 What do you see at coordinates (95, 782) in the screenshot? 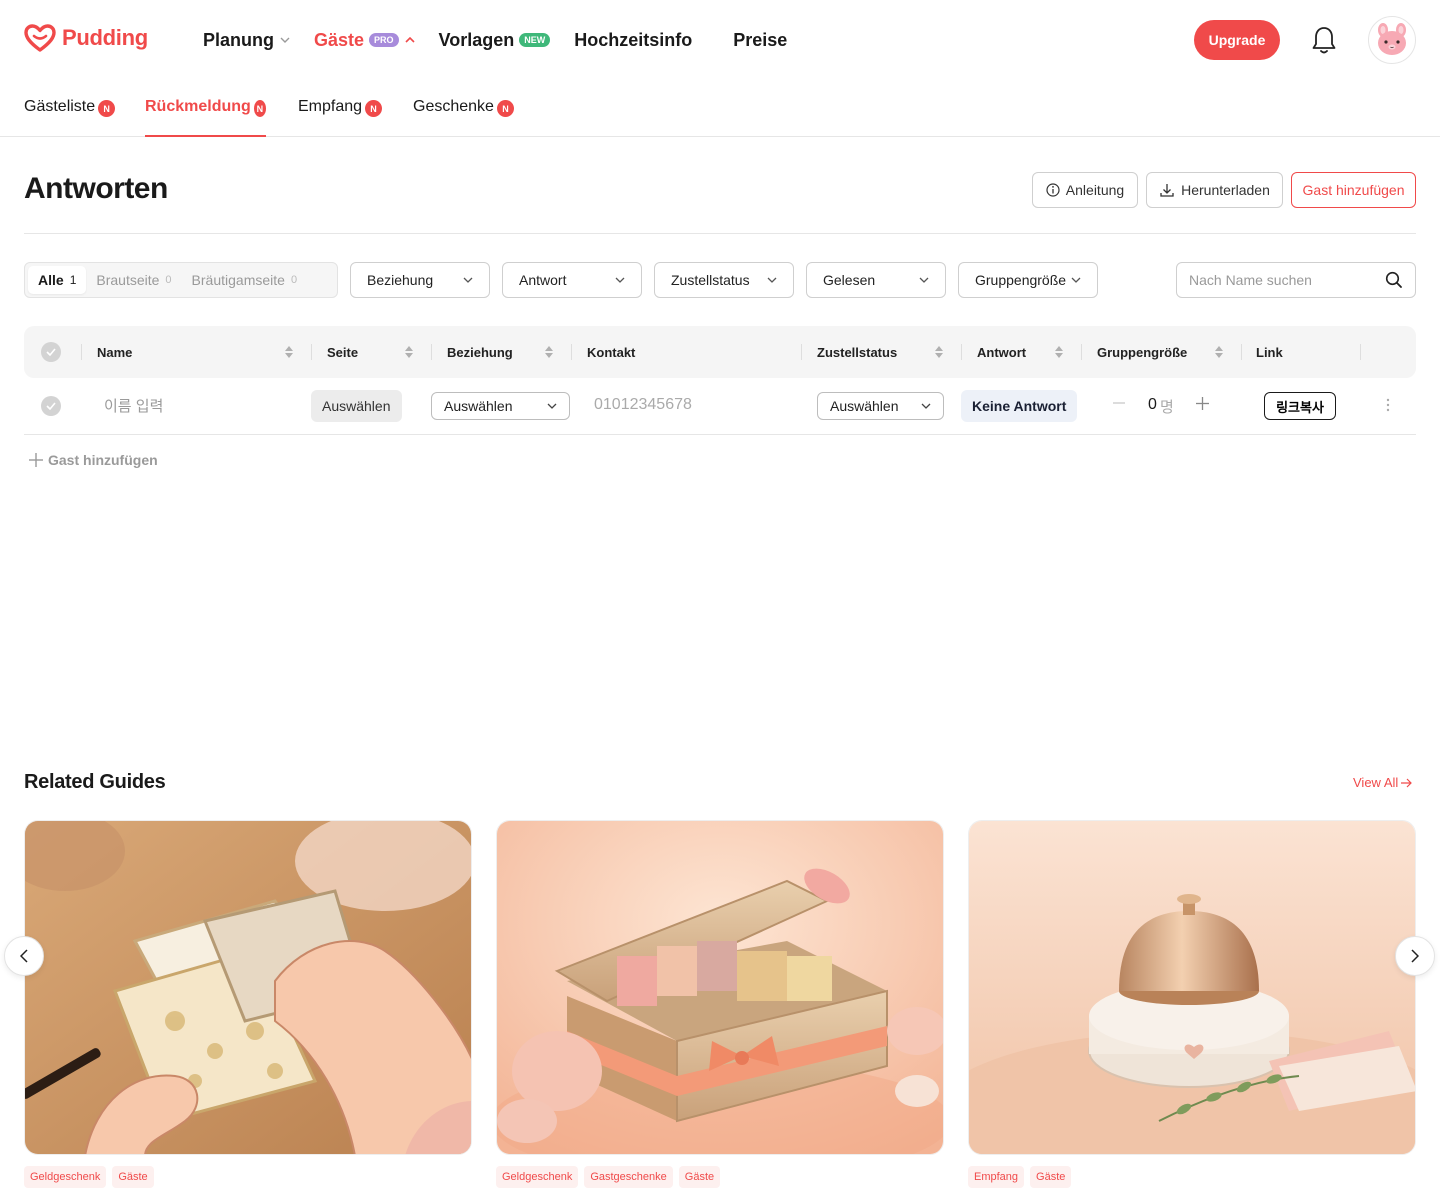
I see `related-guides-title: Related Guides` at bounding box center [95, 782].